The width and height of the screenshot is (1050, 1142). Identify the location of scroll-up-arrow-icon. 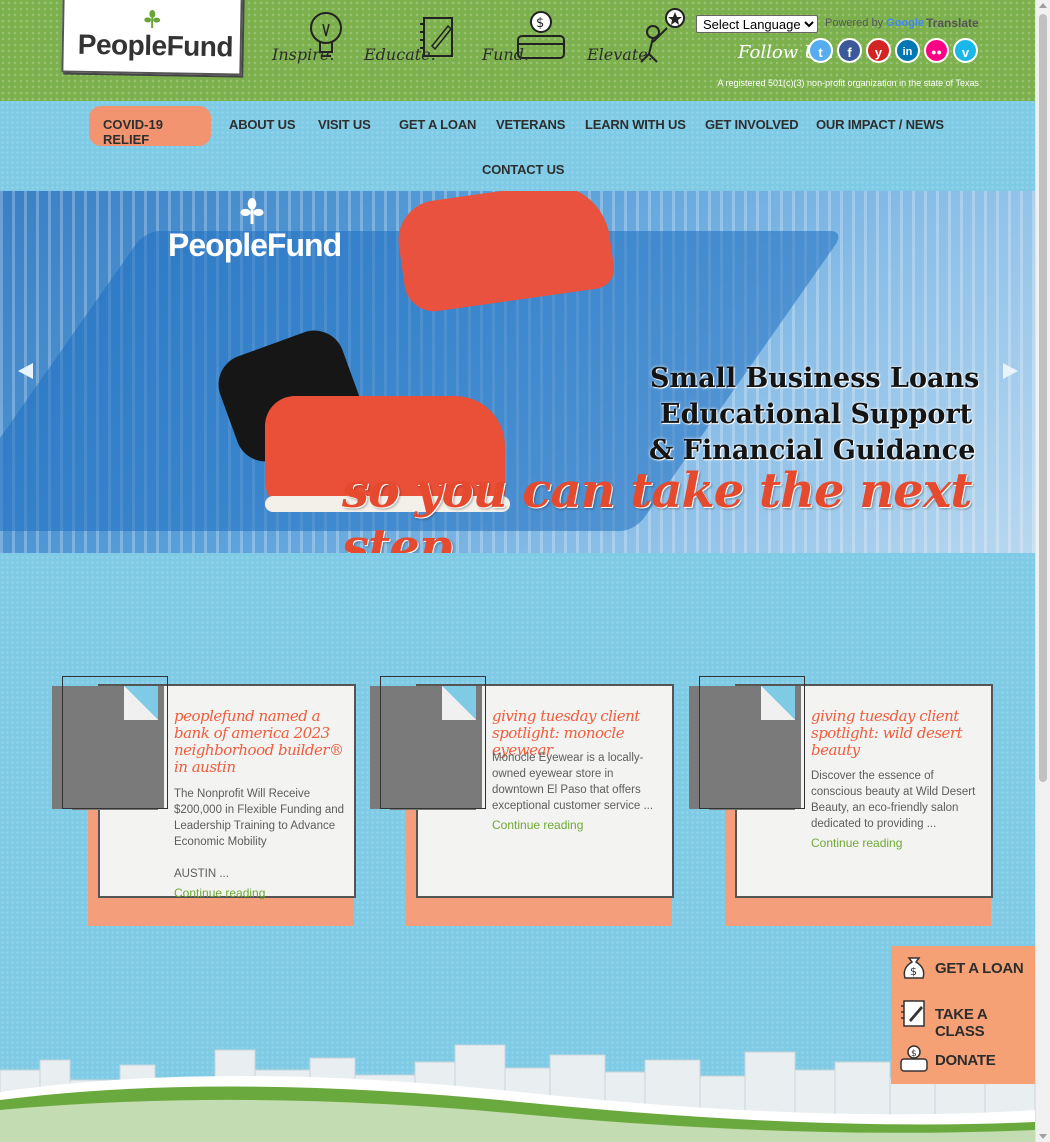
(1043, 5).